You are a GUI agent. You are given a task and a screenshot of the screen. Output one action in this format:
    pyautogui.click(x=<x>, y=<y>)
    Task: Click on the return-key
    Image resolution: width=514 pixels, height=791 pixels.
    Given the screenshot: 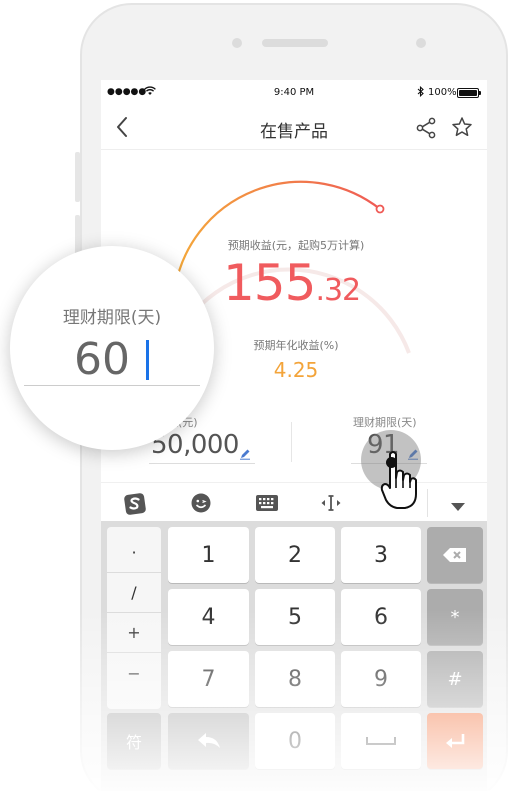 What is the action you would take?
    pyautogui.click(x=208, y=741)
    